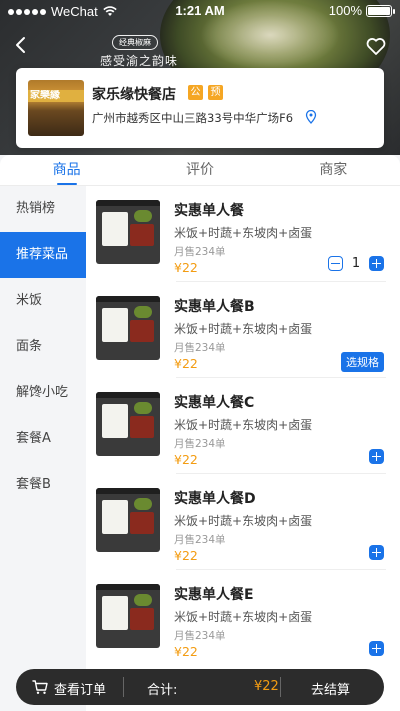 This screenshot has width=400, height=711. Describe the element at coordinates (43, 301) in the screenshot. I see `category-rice: 米饭` at that location.